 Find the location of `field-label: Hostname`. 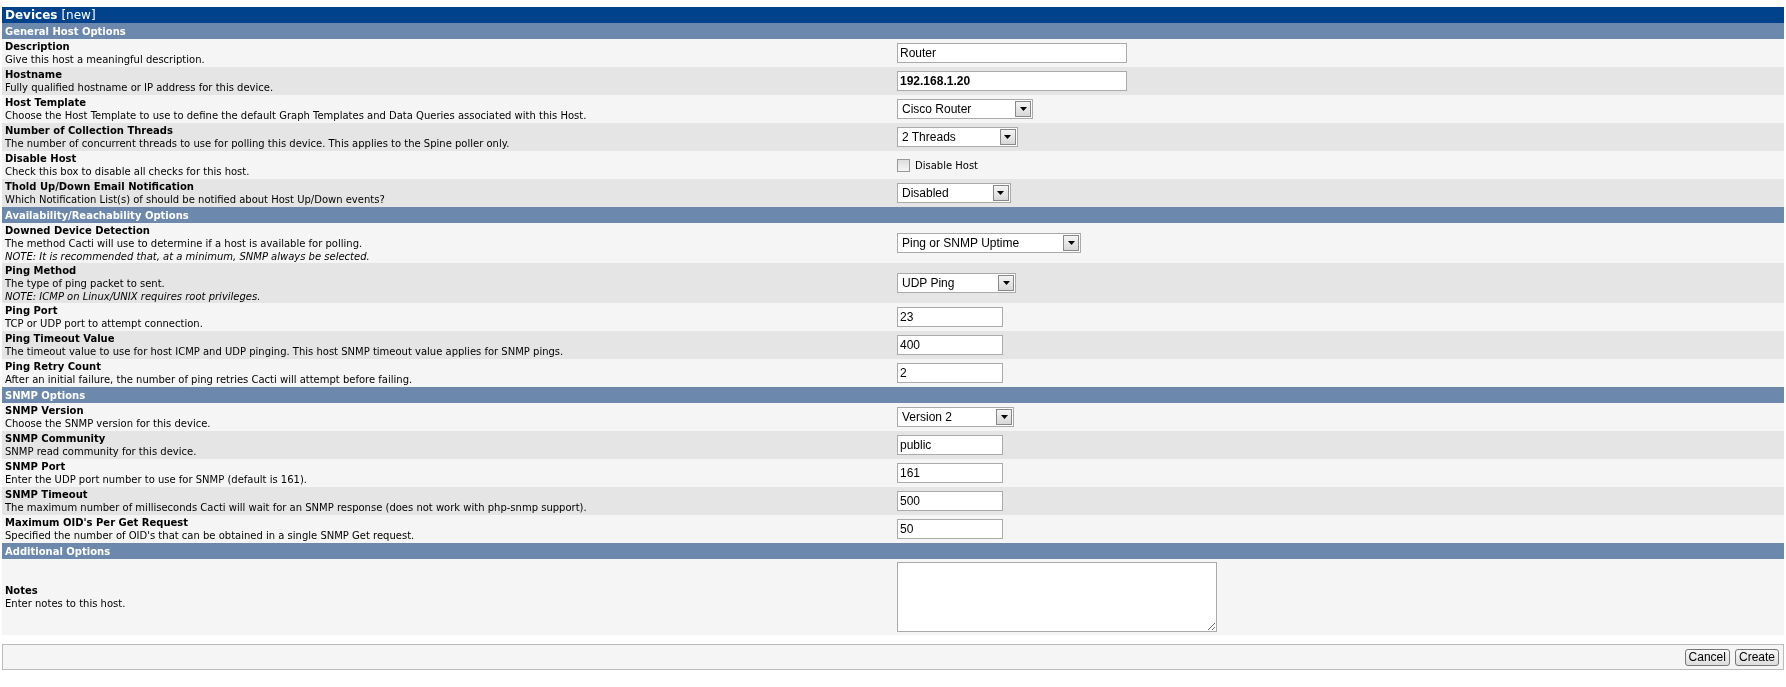

field-label: Hostname is located at coordinates (34, 74).